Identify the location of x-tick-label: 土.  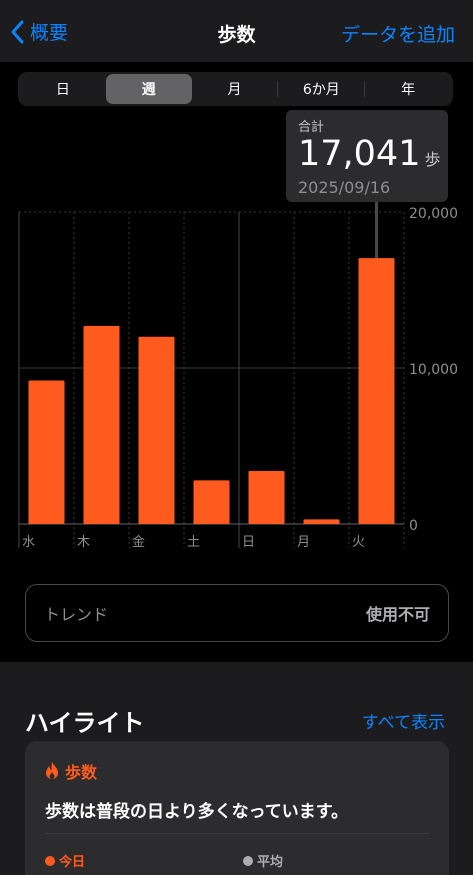
(193, 542).